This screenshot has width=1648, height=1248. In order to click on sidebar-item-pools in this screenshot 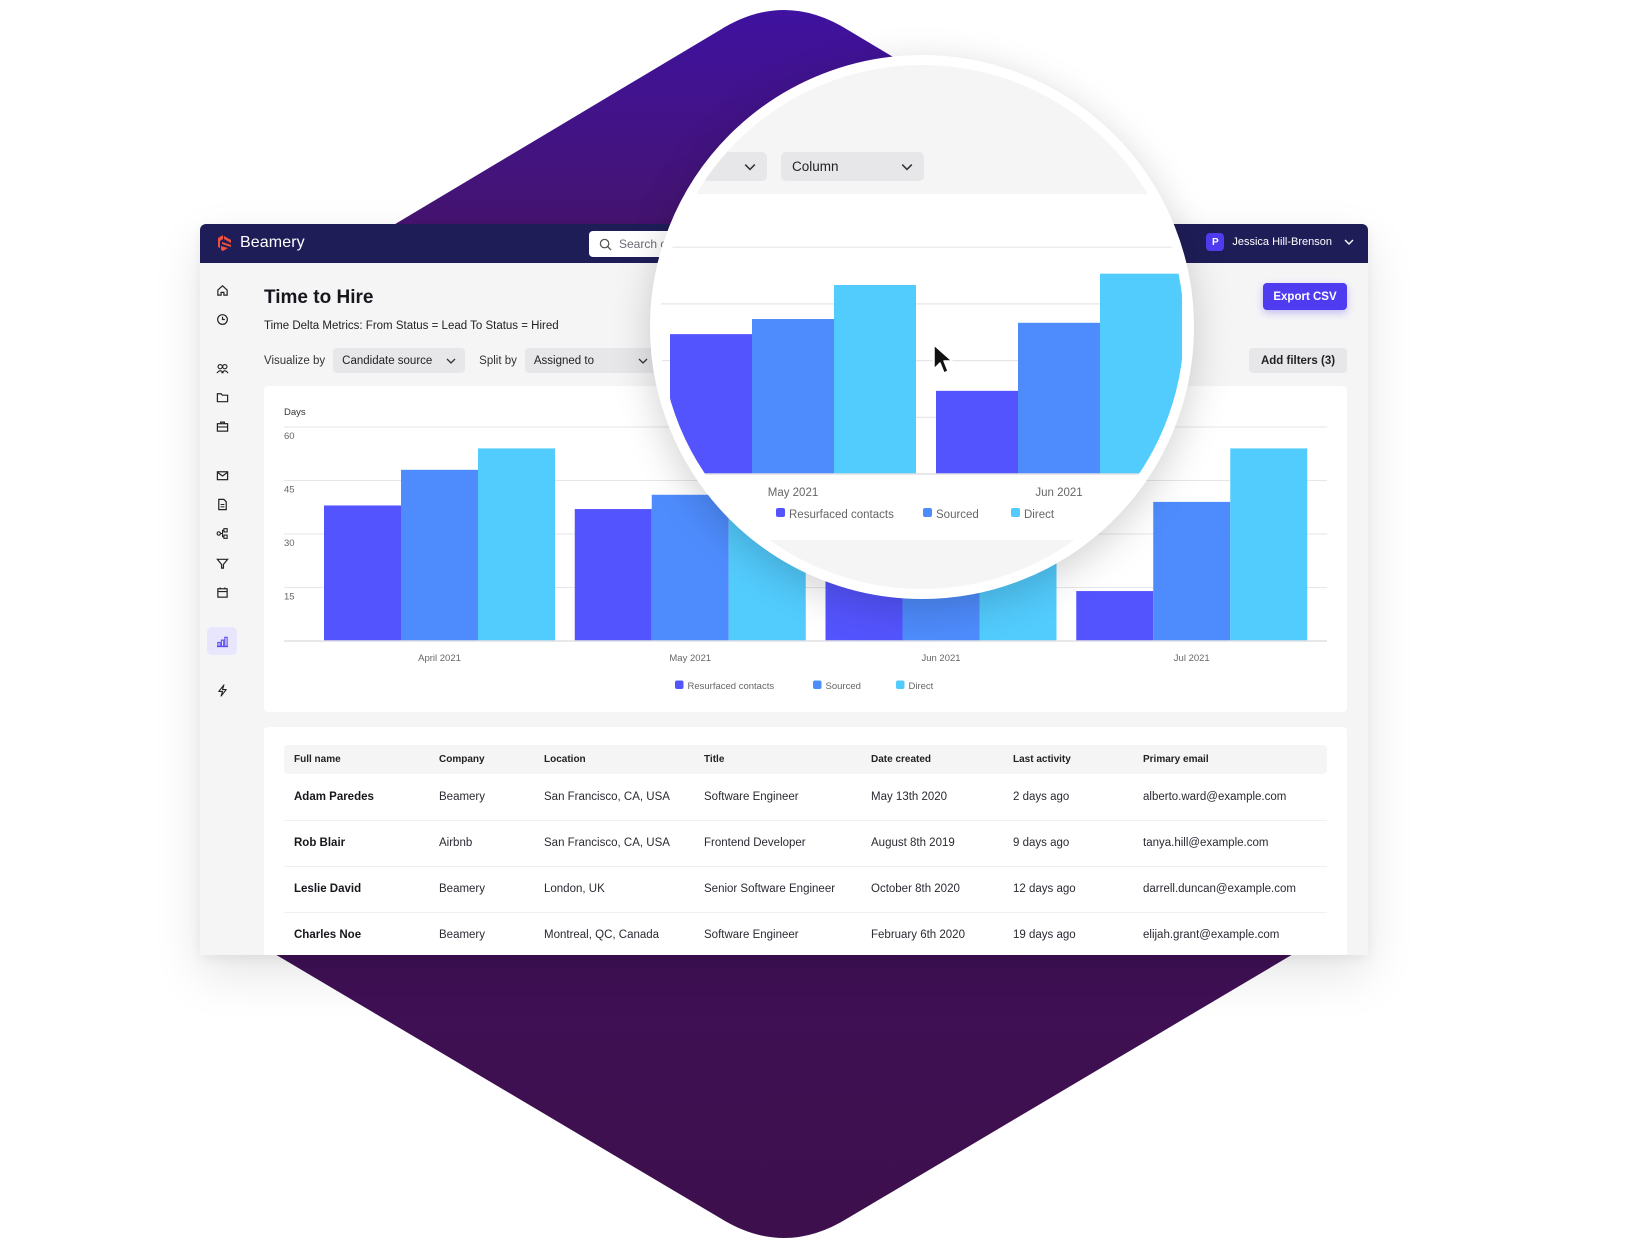, I will do `click(222, 397)`.